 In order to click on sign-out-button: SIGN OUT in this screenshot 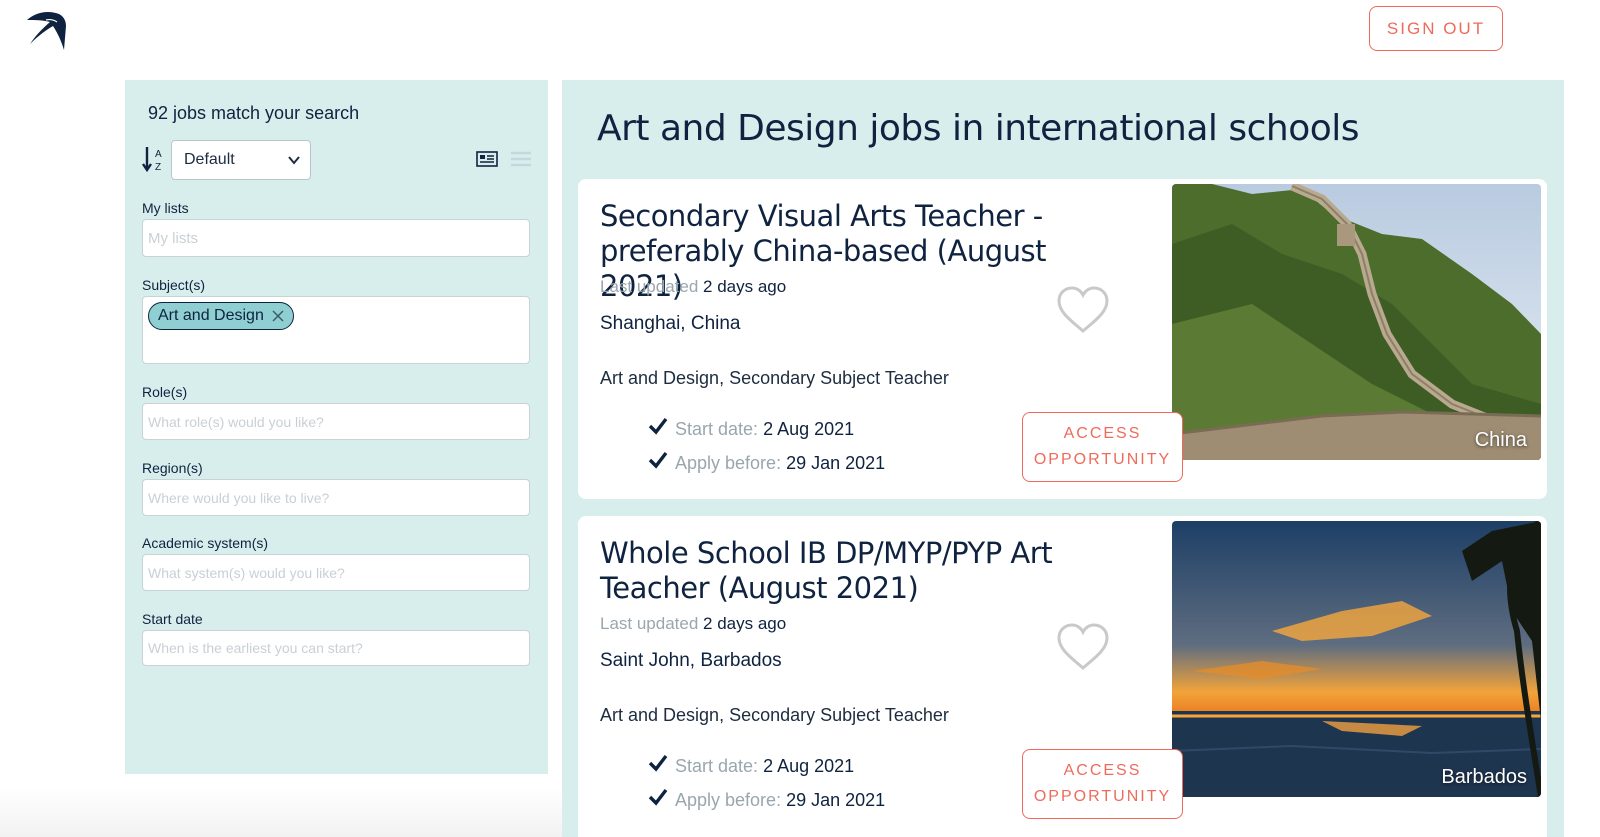, I will do `click(1436, 28)`.